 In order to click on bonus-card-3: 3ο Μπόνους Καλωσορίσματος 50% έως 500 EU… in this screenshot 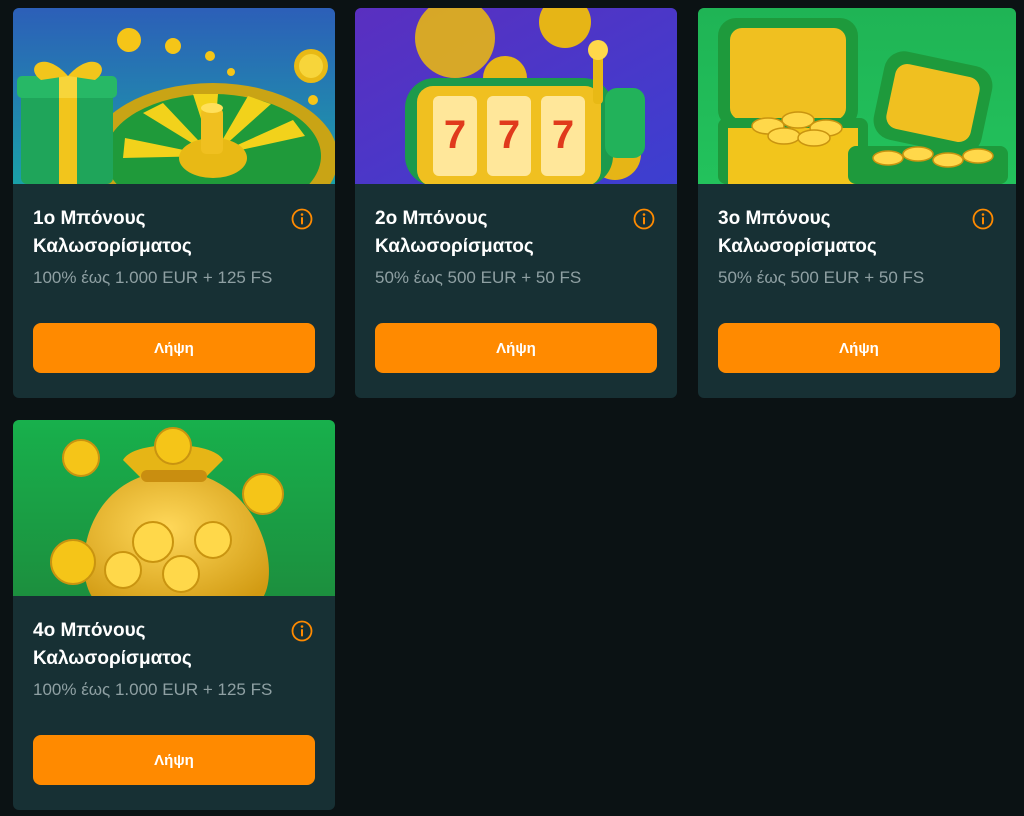, I will do `click(857, 203)`.